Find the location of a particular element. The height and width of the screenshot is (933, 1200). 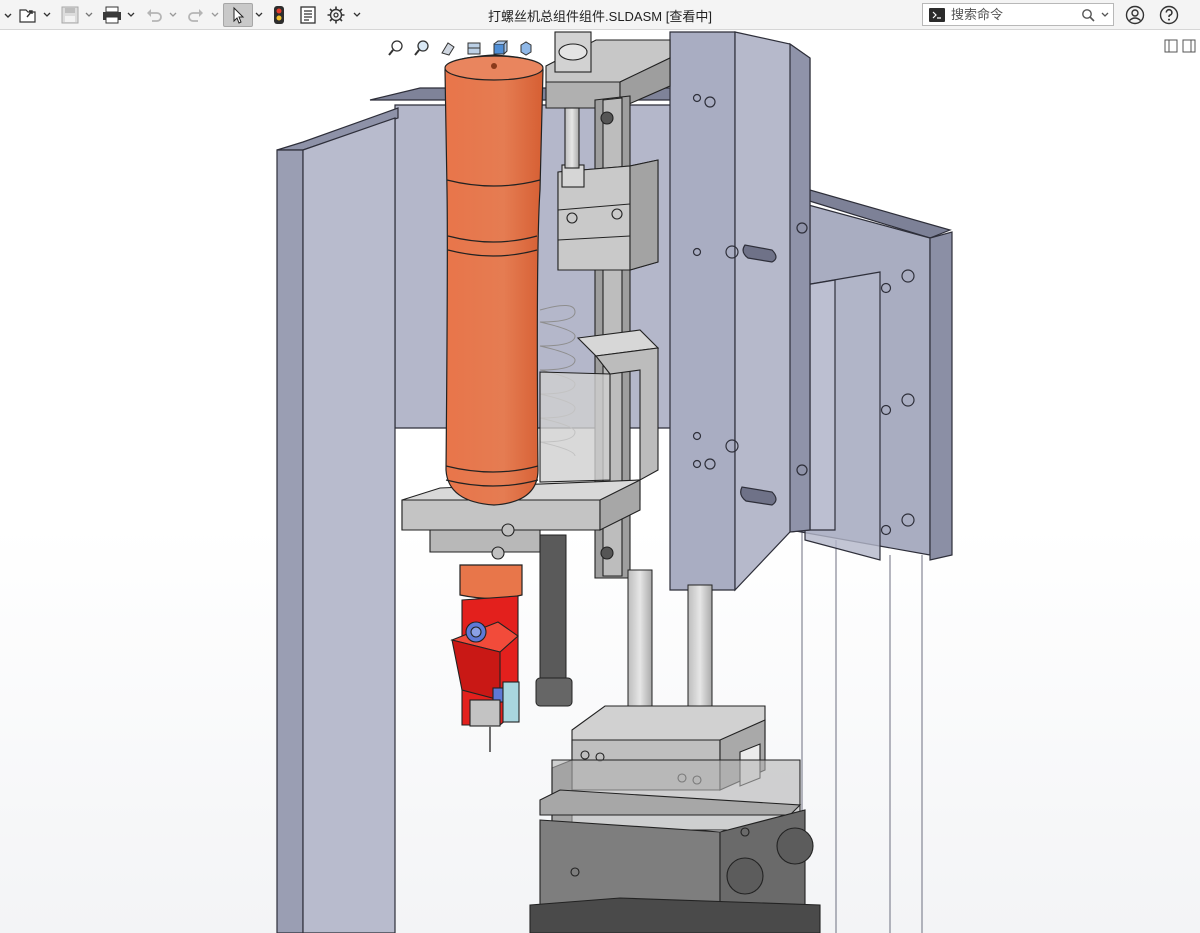

help-button is located at coordinates (1169, 15).